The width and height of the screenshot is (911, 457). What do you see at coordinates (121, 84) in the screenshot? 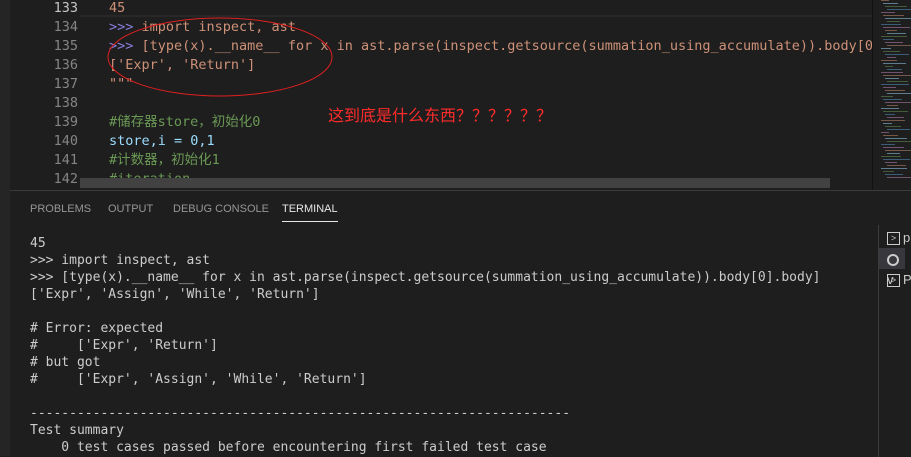
I see `code-line: """` at bounding box center [121, 84].